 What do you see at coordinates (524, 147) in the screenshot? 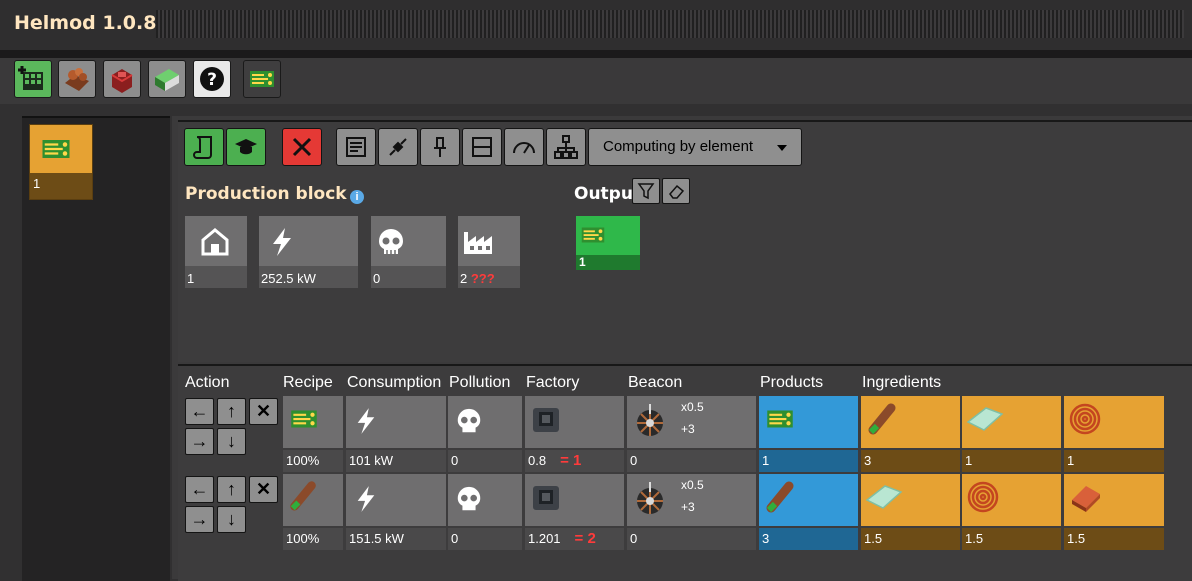
I see `gauge-icon` at bounding box center [524, 147].